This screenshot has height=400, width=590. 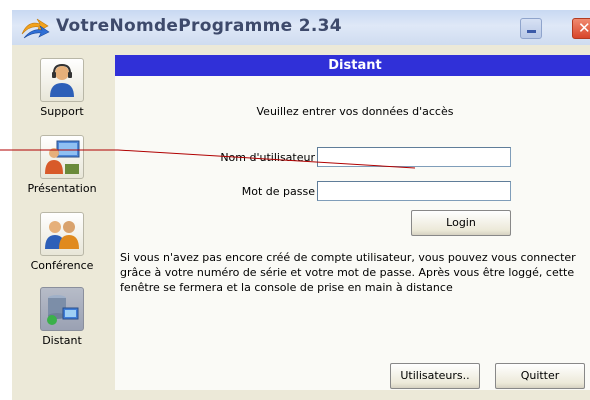 What do you see at coordinates (531, 28) in the screenshot?
I see `minimize-button` at bounding box center [531, 28].